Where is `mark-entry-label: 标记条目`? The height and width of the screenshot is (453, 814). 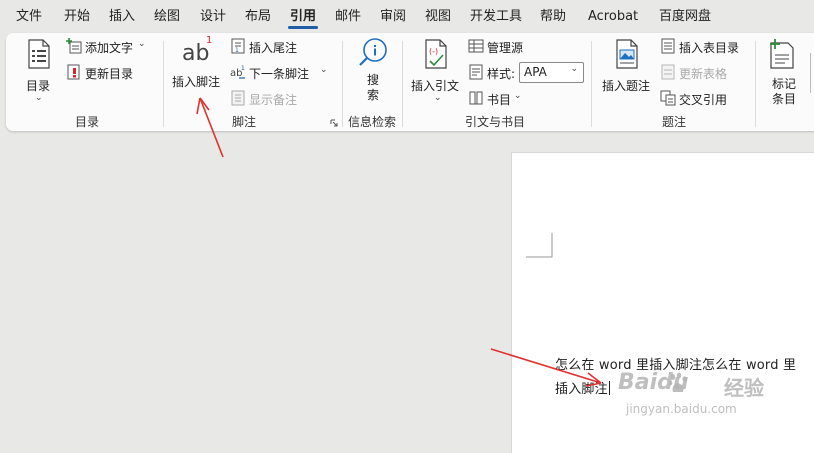 mark-entry-label: 标记条目 is located at coordinates (784, 91).